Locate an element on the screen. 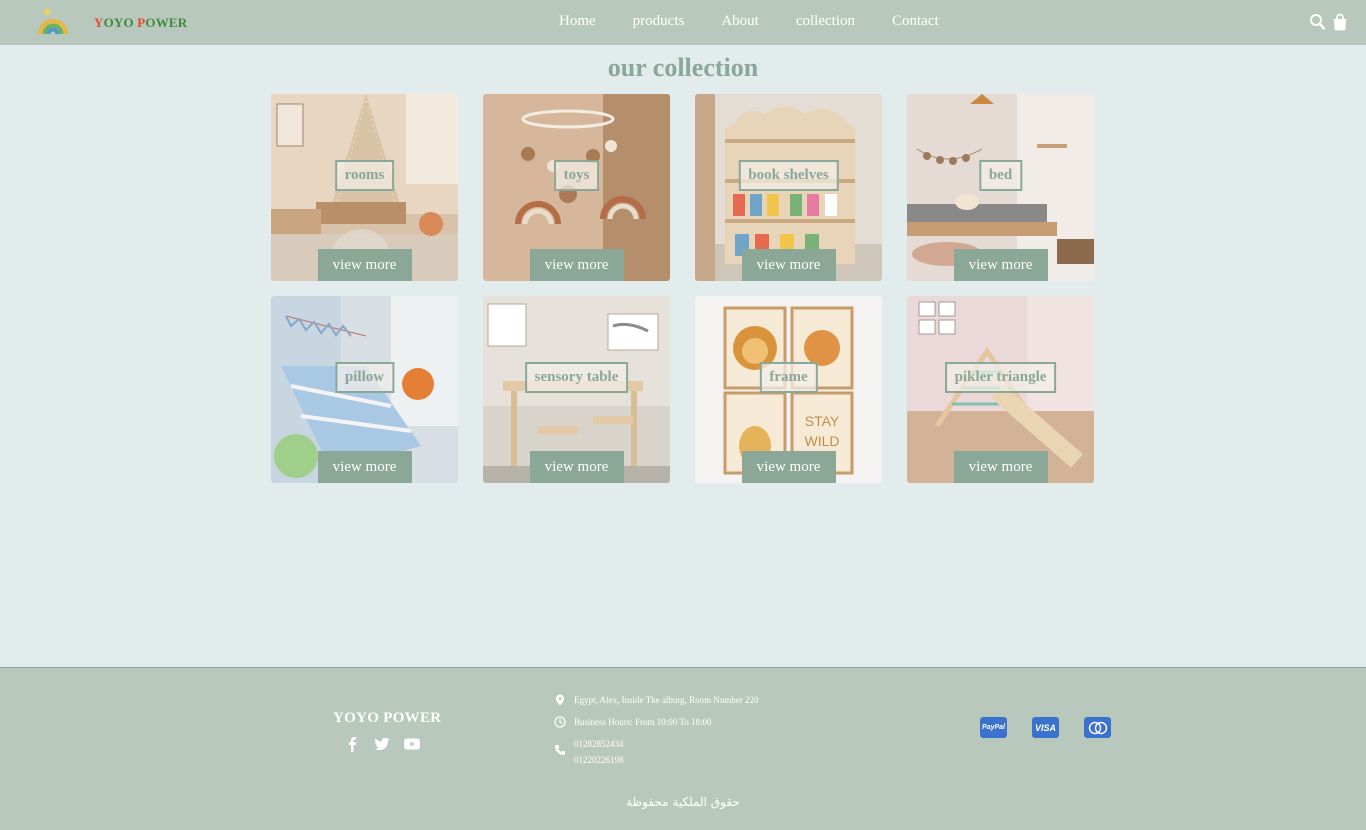 Image resolution: width=1366 pixels, height=830 pixels. visa-badge: VISA is located at coordinates (1045, 727).